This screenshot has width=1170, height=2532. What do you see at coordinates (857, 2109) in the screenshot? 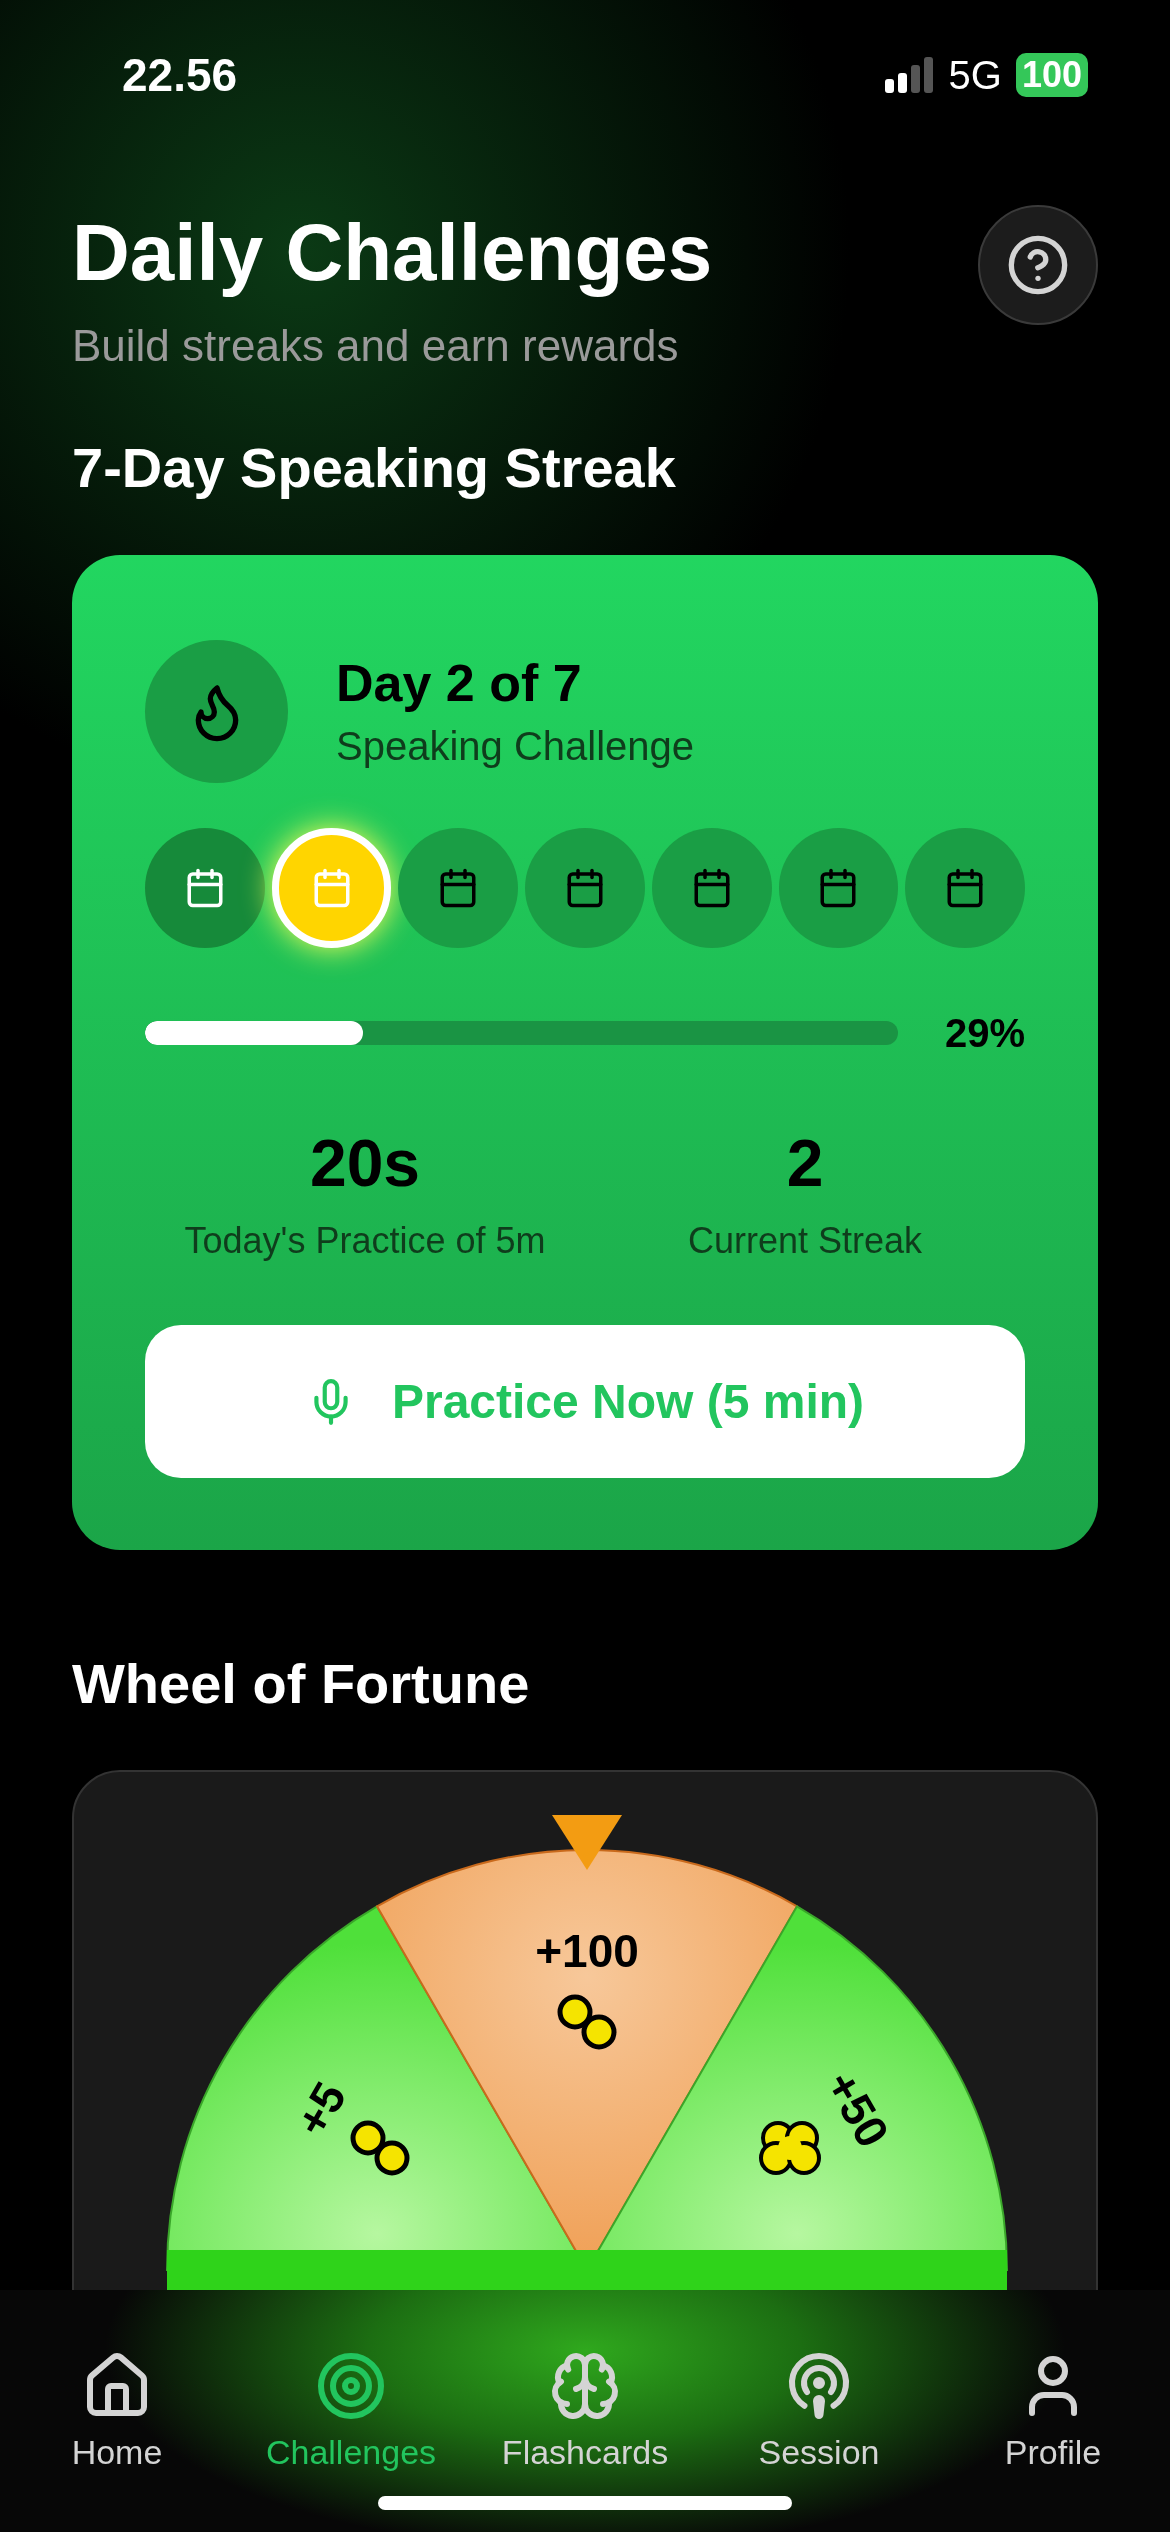
I see `reward-label: +50` at bounding box center [857, 2109].